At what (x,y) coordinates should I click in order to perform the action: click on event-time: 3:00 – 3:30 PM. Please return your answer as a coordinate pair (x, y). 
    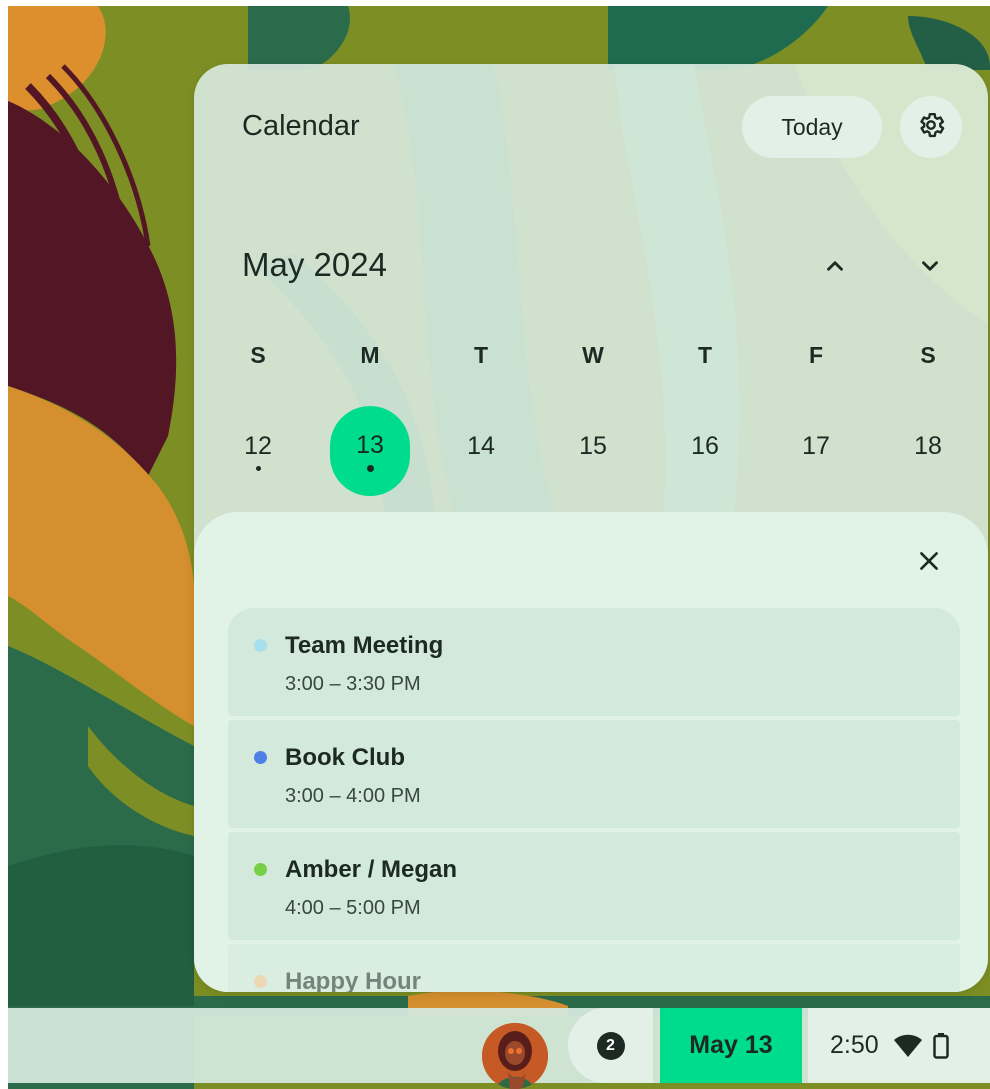
    Looking at the image, I should click on (353, 684).